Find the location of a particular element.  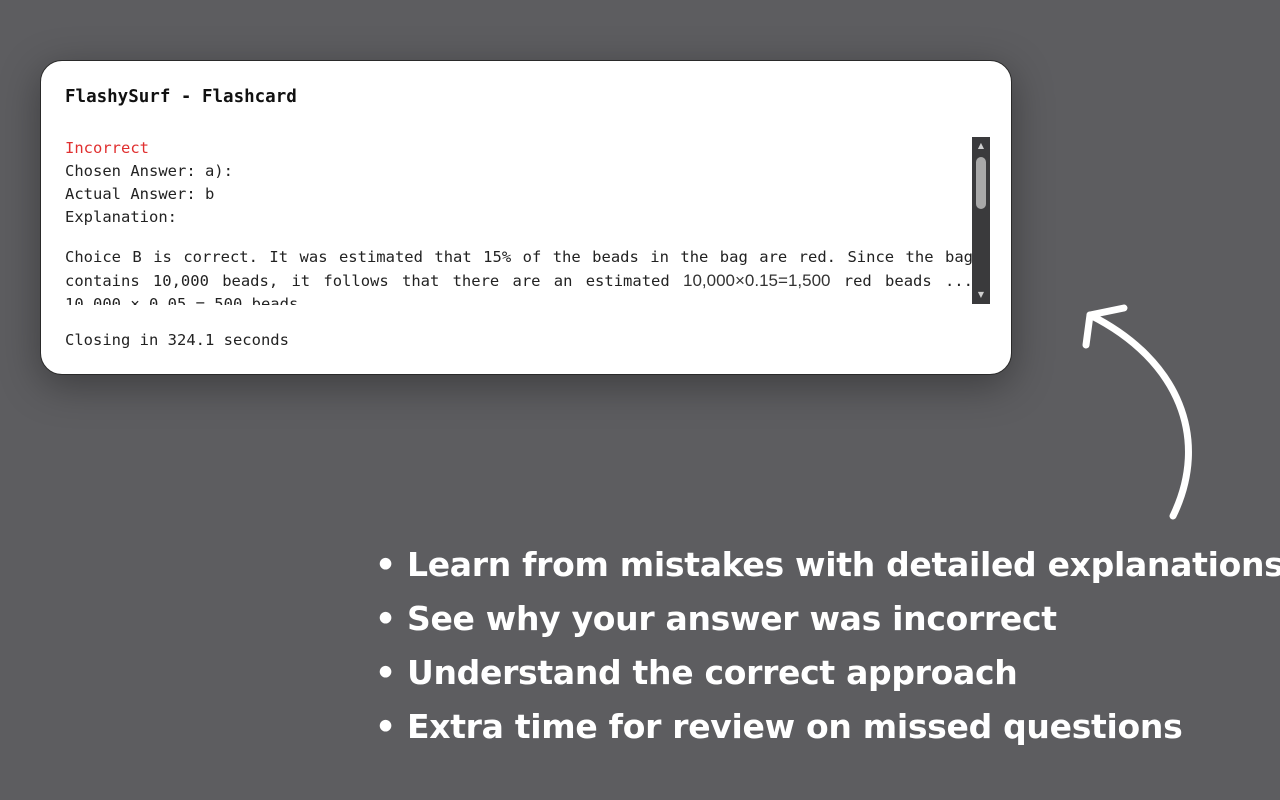

scroll-thumb is located at coordinates (981, 183).